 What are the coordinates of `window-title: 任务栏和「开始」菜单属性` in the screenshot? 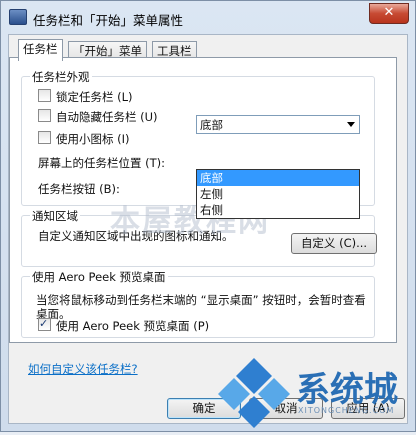 It's located at (108, 20).